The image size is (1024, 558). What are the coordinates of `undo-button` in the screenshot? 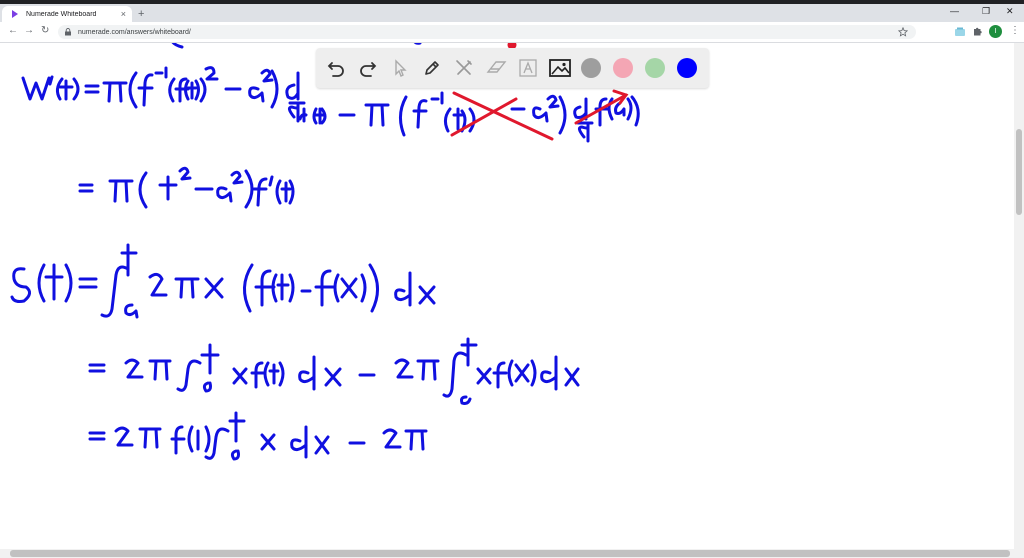 It's located at (336, 68).